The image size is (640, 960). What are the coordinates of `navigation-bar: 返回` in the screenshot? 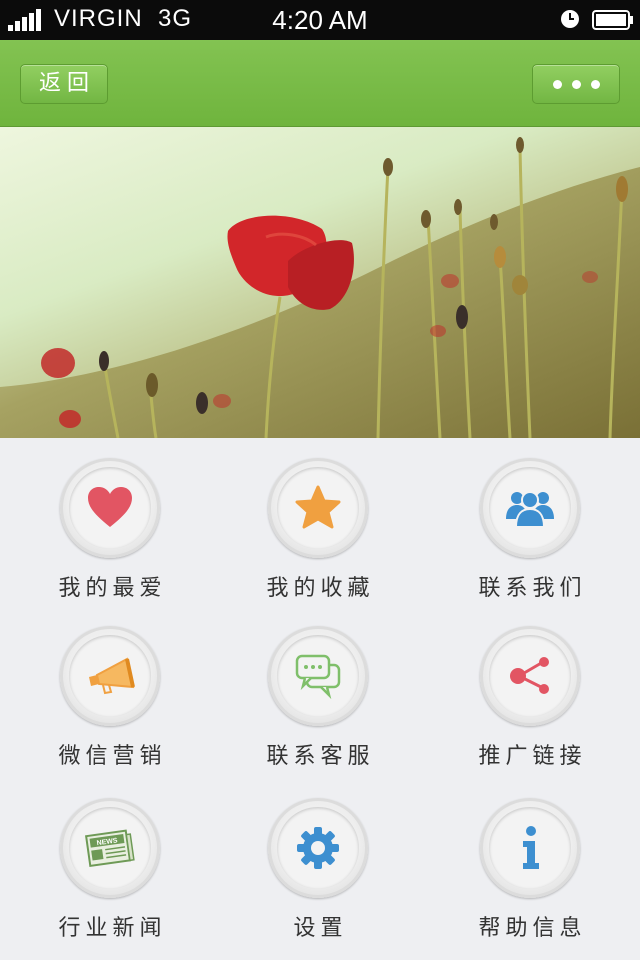 It's located at (320, 83).